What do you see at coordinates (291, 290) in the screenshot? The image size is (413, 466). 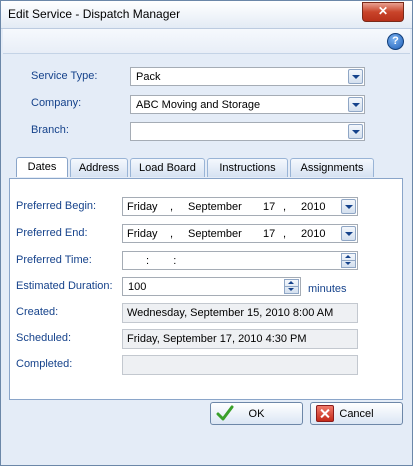 I see `duration-down-icon` at bounding box center [291, 290].